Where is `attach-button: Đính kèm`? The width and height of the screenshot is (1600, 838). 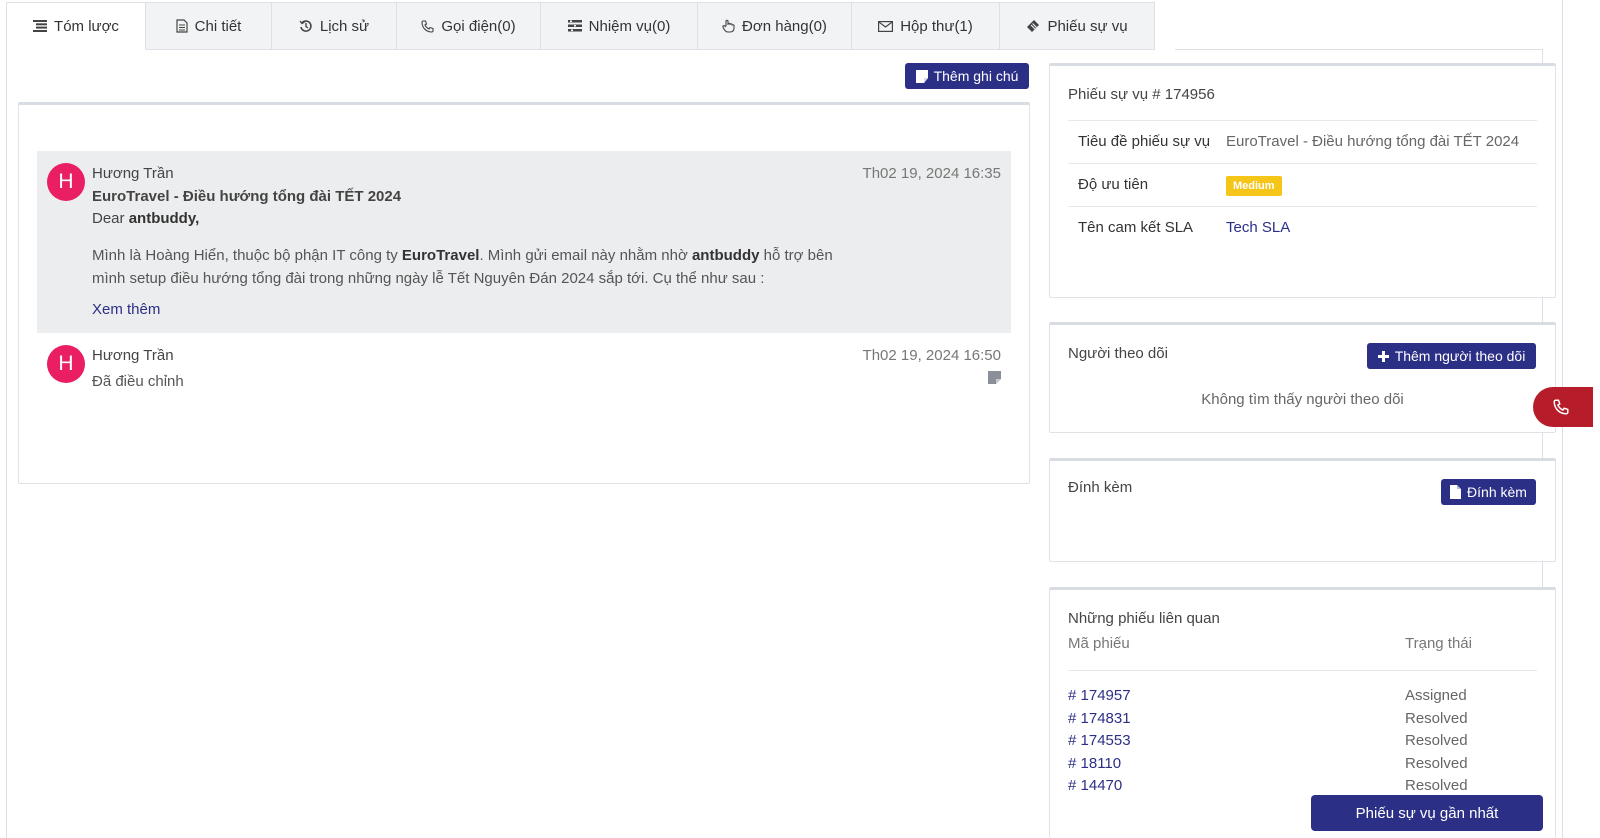 attach-button: Đính kèm is located at coordinates (1488, 492).